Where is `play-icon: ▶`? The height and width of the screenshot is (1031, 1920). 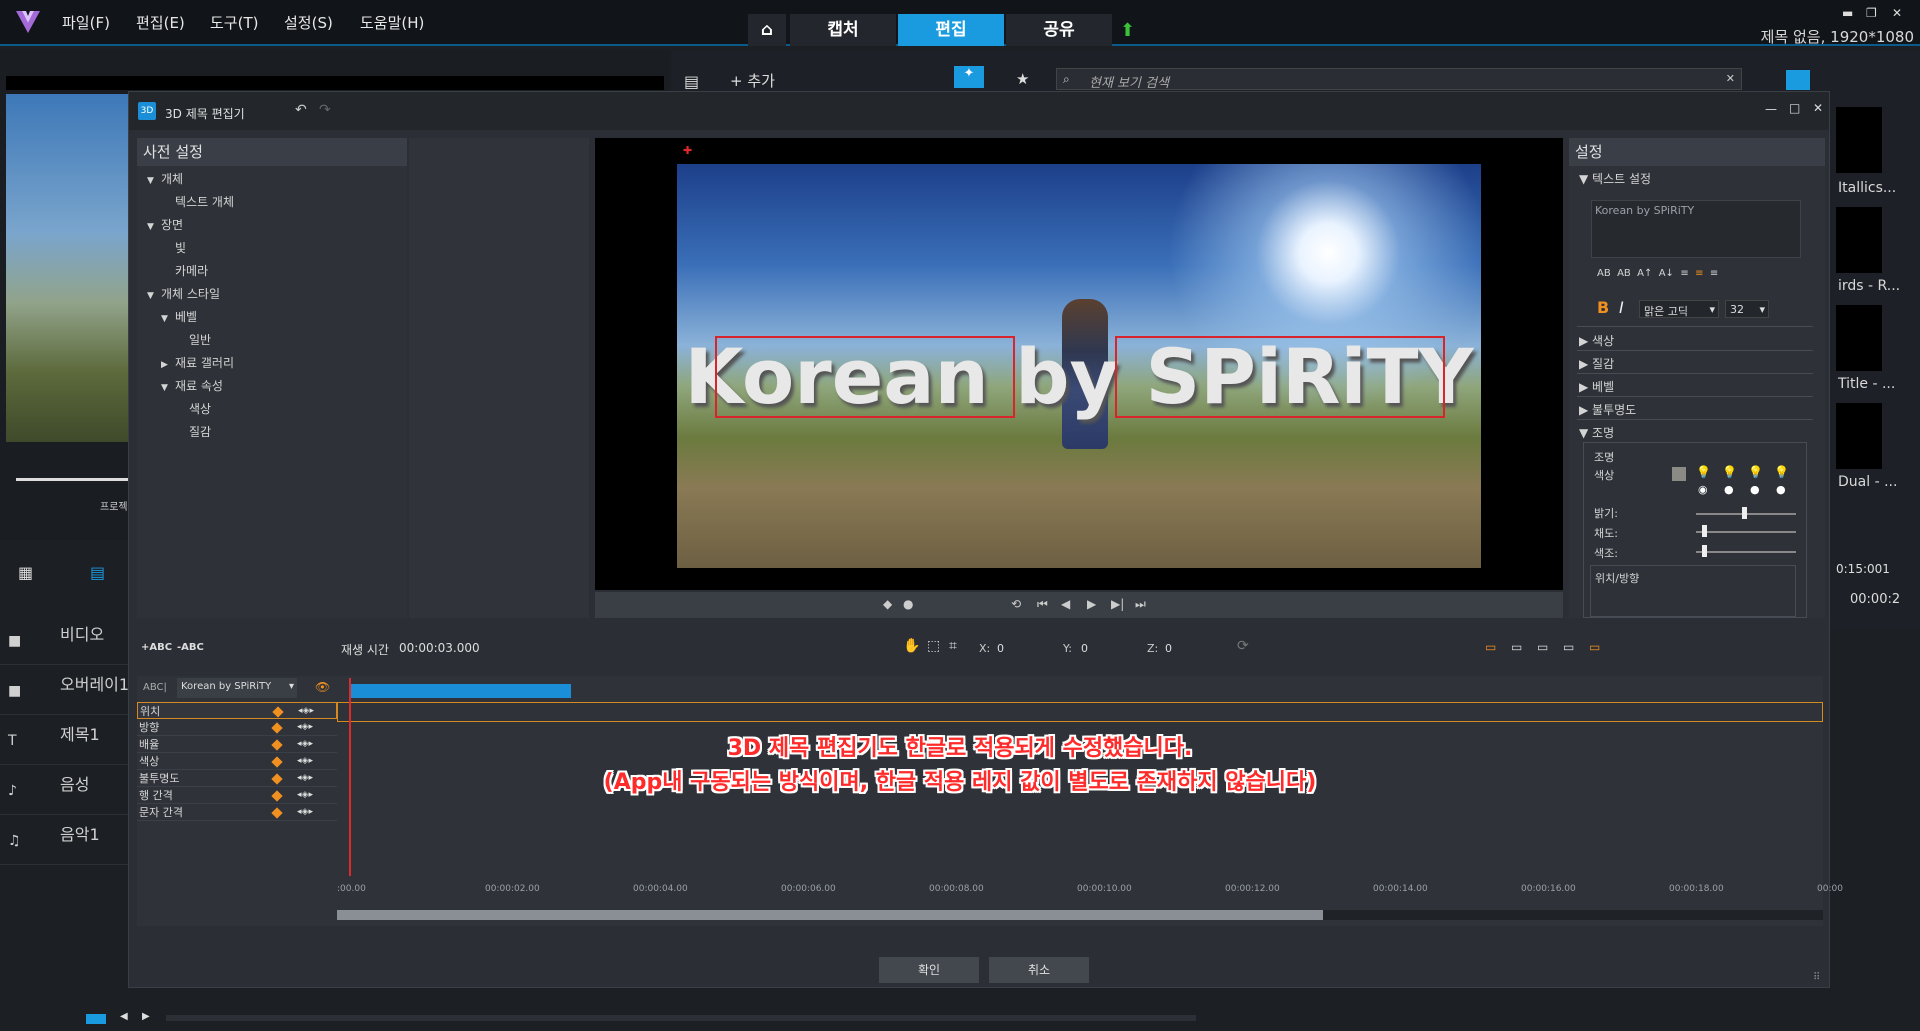 play-icon: ▶ is located at coordinates (1091, 604).